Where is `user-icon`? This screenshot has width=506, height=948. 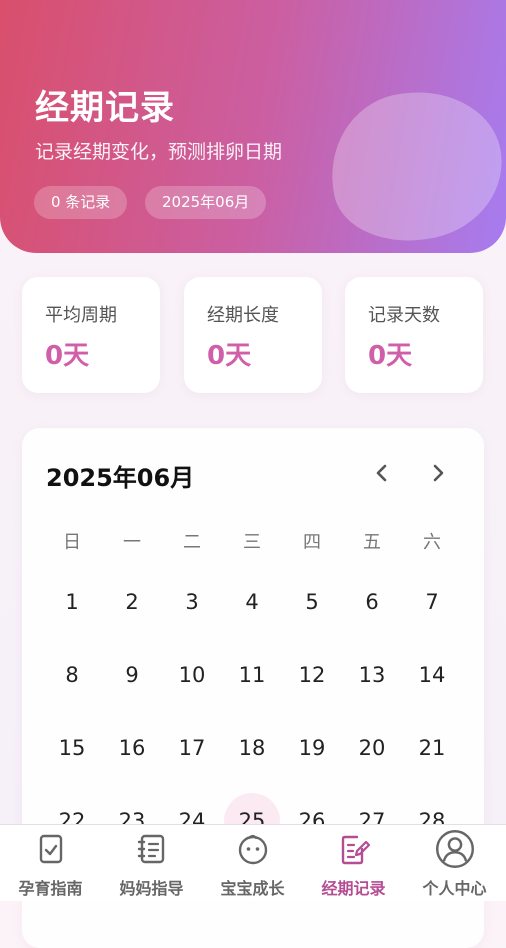 user-icon is located at coordinates (455, 849).